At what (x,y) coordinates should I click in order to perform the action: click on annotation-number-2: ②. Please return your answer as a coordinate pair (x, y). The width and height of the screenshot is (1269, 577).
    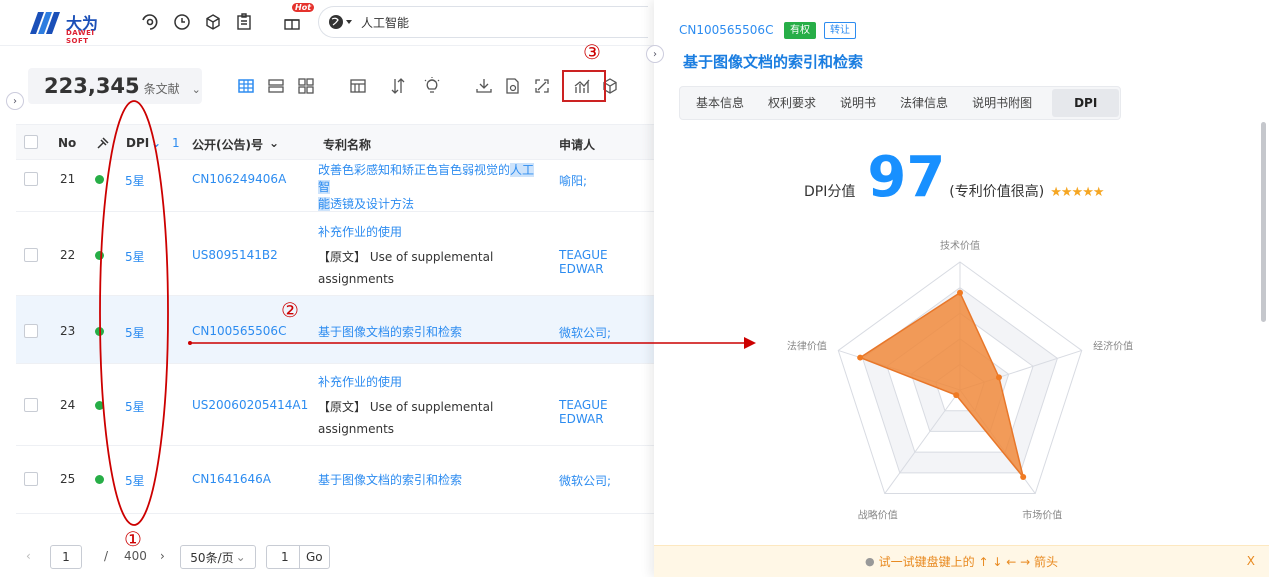
    Looking at the image, I should click on (290, 310).